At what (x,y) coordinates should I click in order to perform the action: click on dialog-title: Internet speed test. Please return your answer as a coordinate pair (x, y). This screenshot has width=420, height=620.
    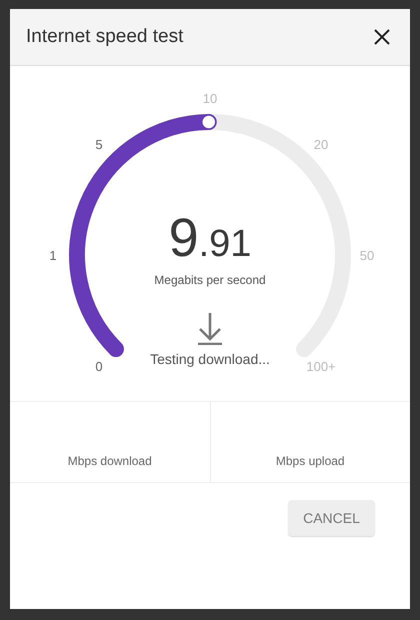
    Looking at the image, I should click on (105, 37).